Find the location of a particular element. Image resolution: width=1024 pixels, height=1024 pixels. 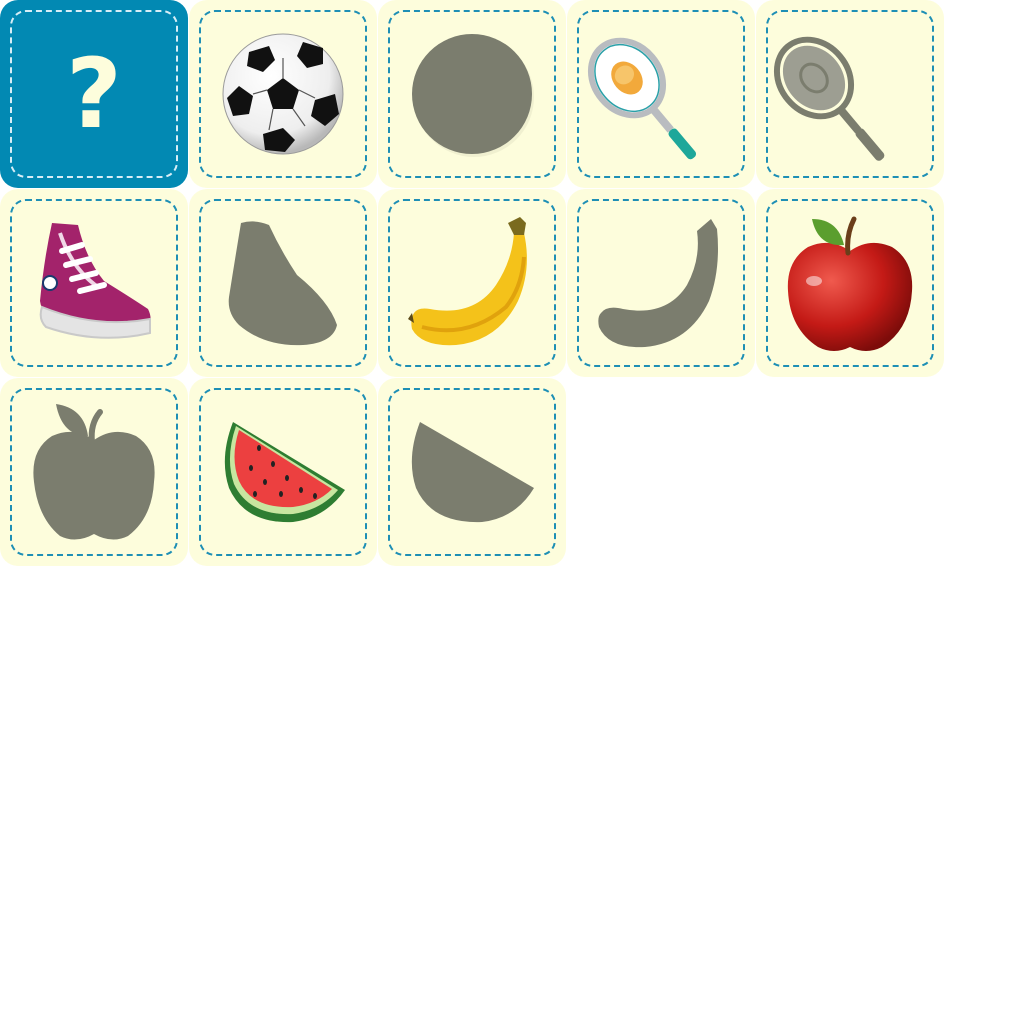

apple-silhouette-icon is located at coordinates (94, 472).